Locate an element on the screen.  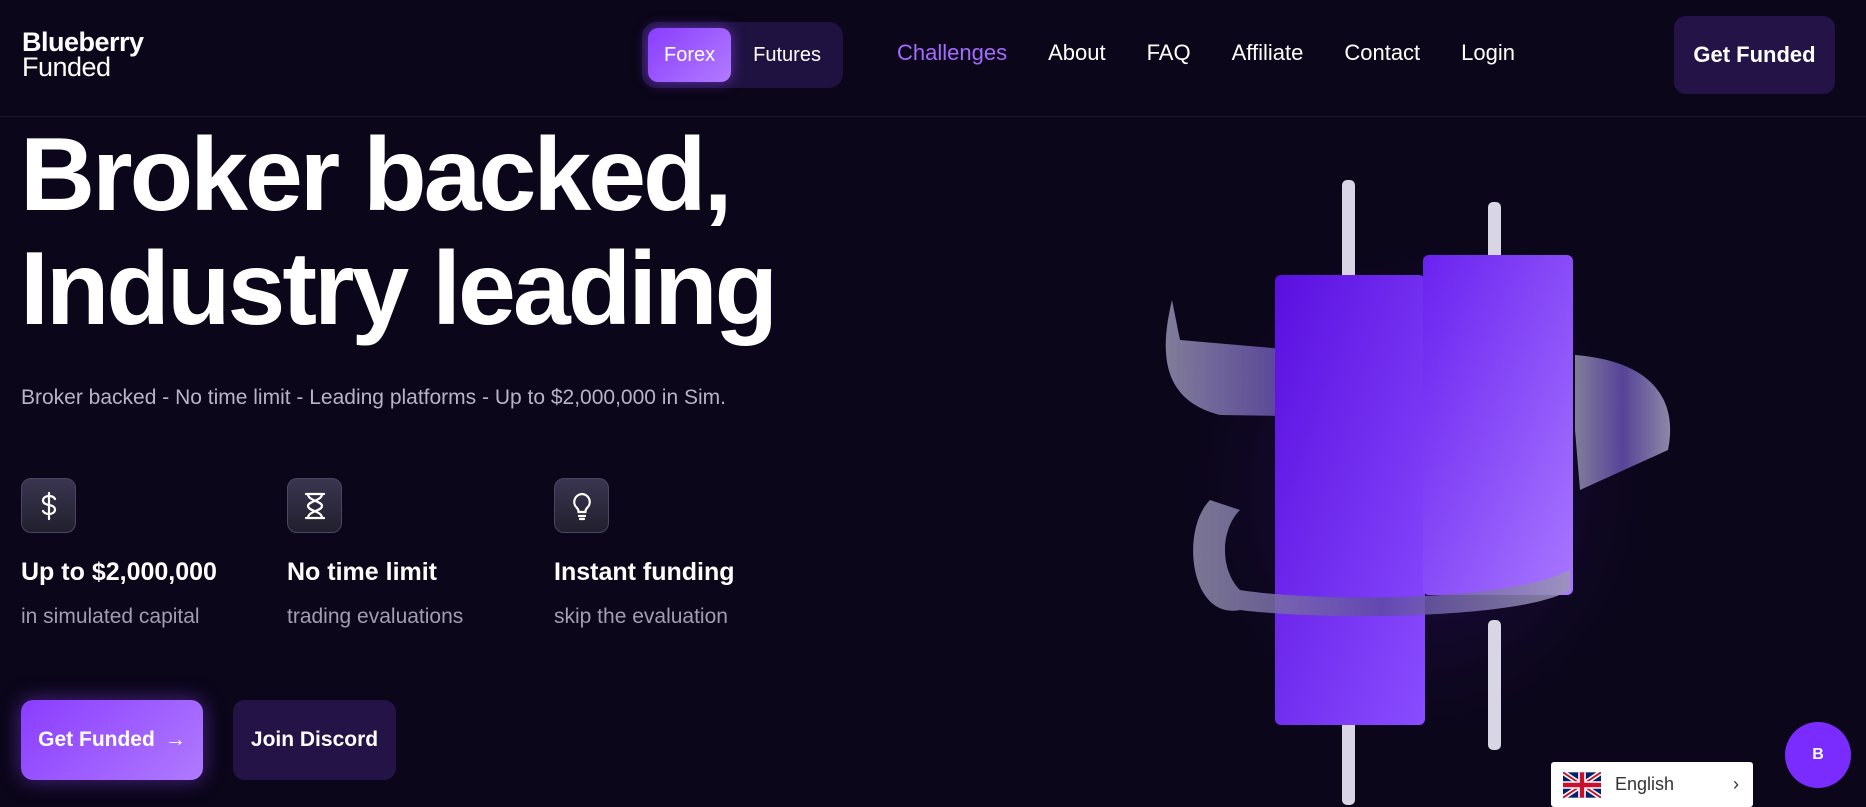
nav-link-contact: Contact is located at coordinates (1382, 53).